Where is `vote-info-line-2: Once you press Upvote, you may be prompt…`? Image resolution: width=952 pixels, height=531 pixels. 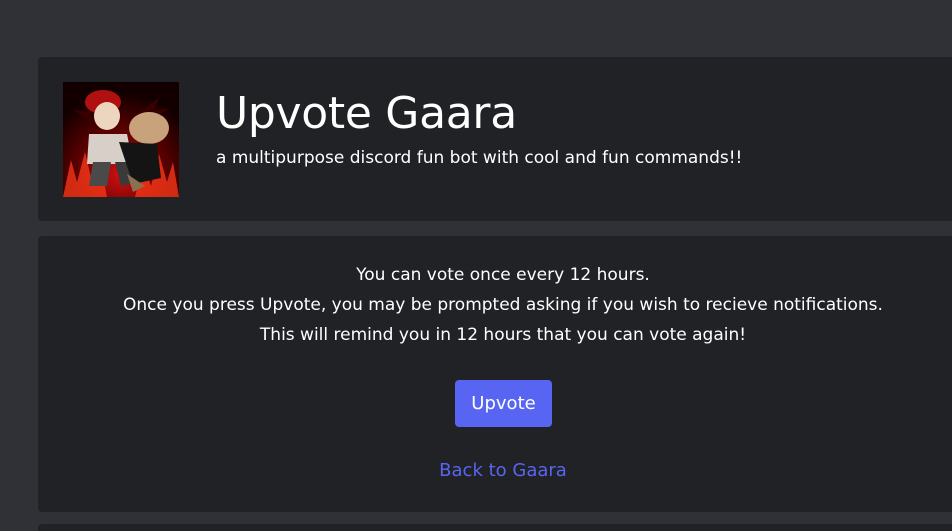
vote-info-line-2: Once you press Upvote, you may be prompt… is located at coordinates (503, 305).